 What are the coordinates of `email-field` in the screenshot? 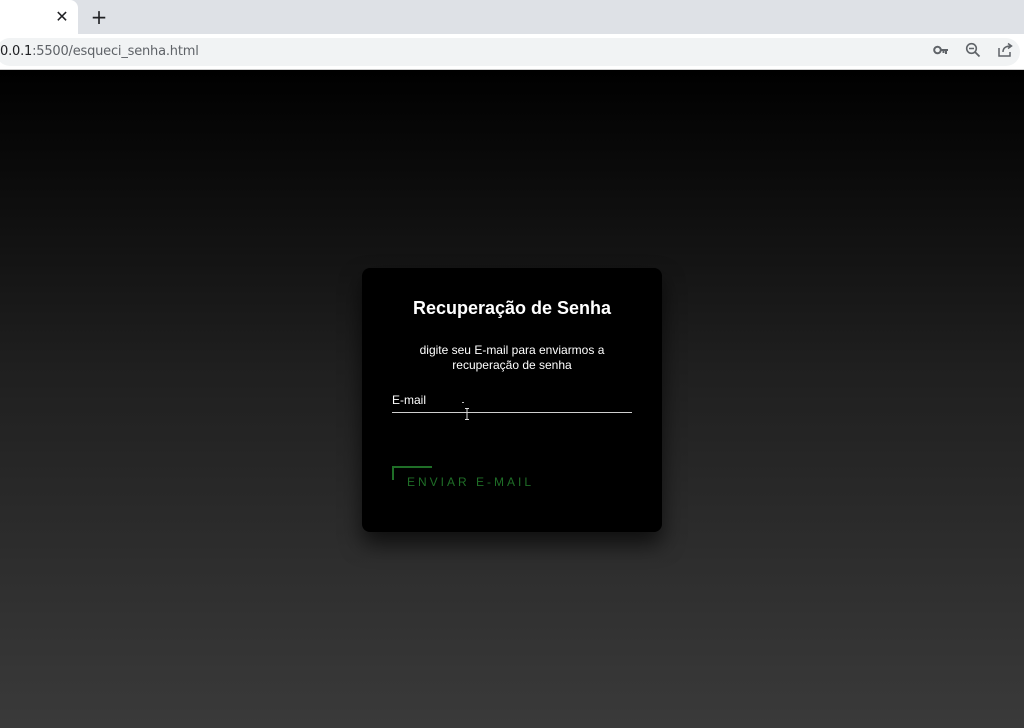 It's located at (512, 401).